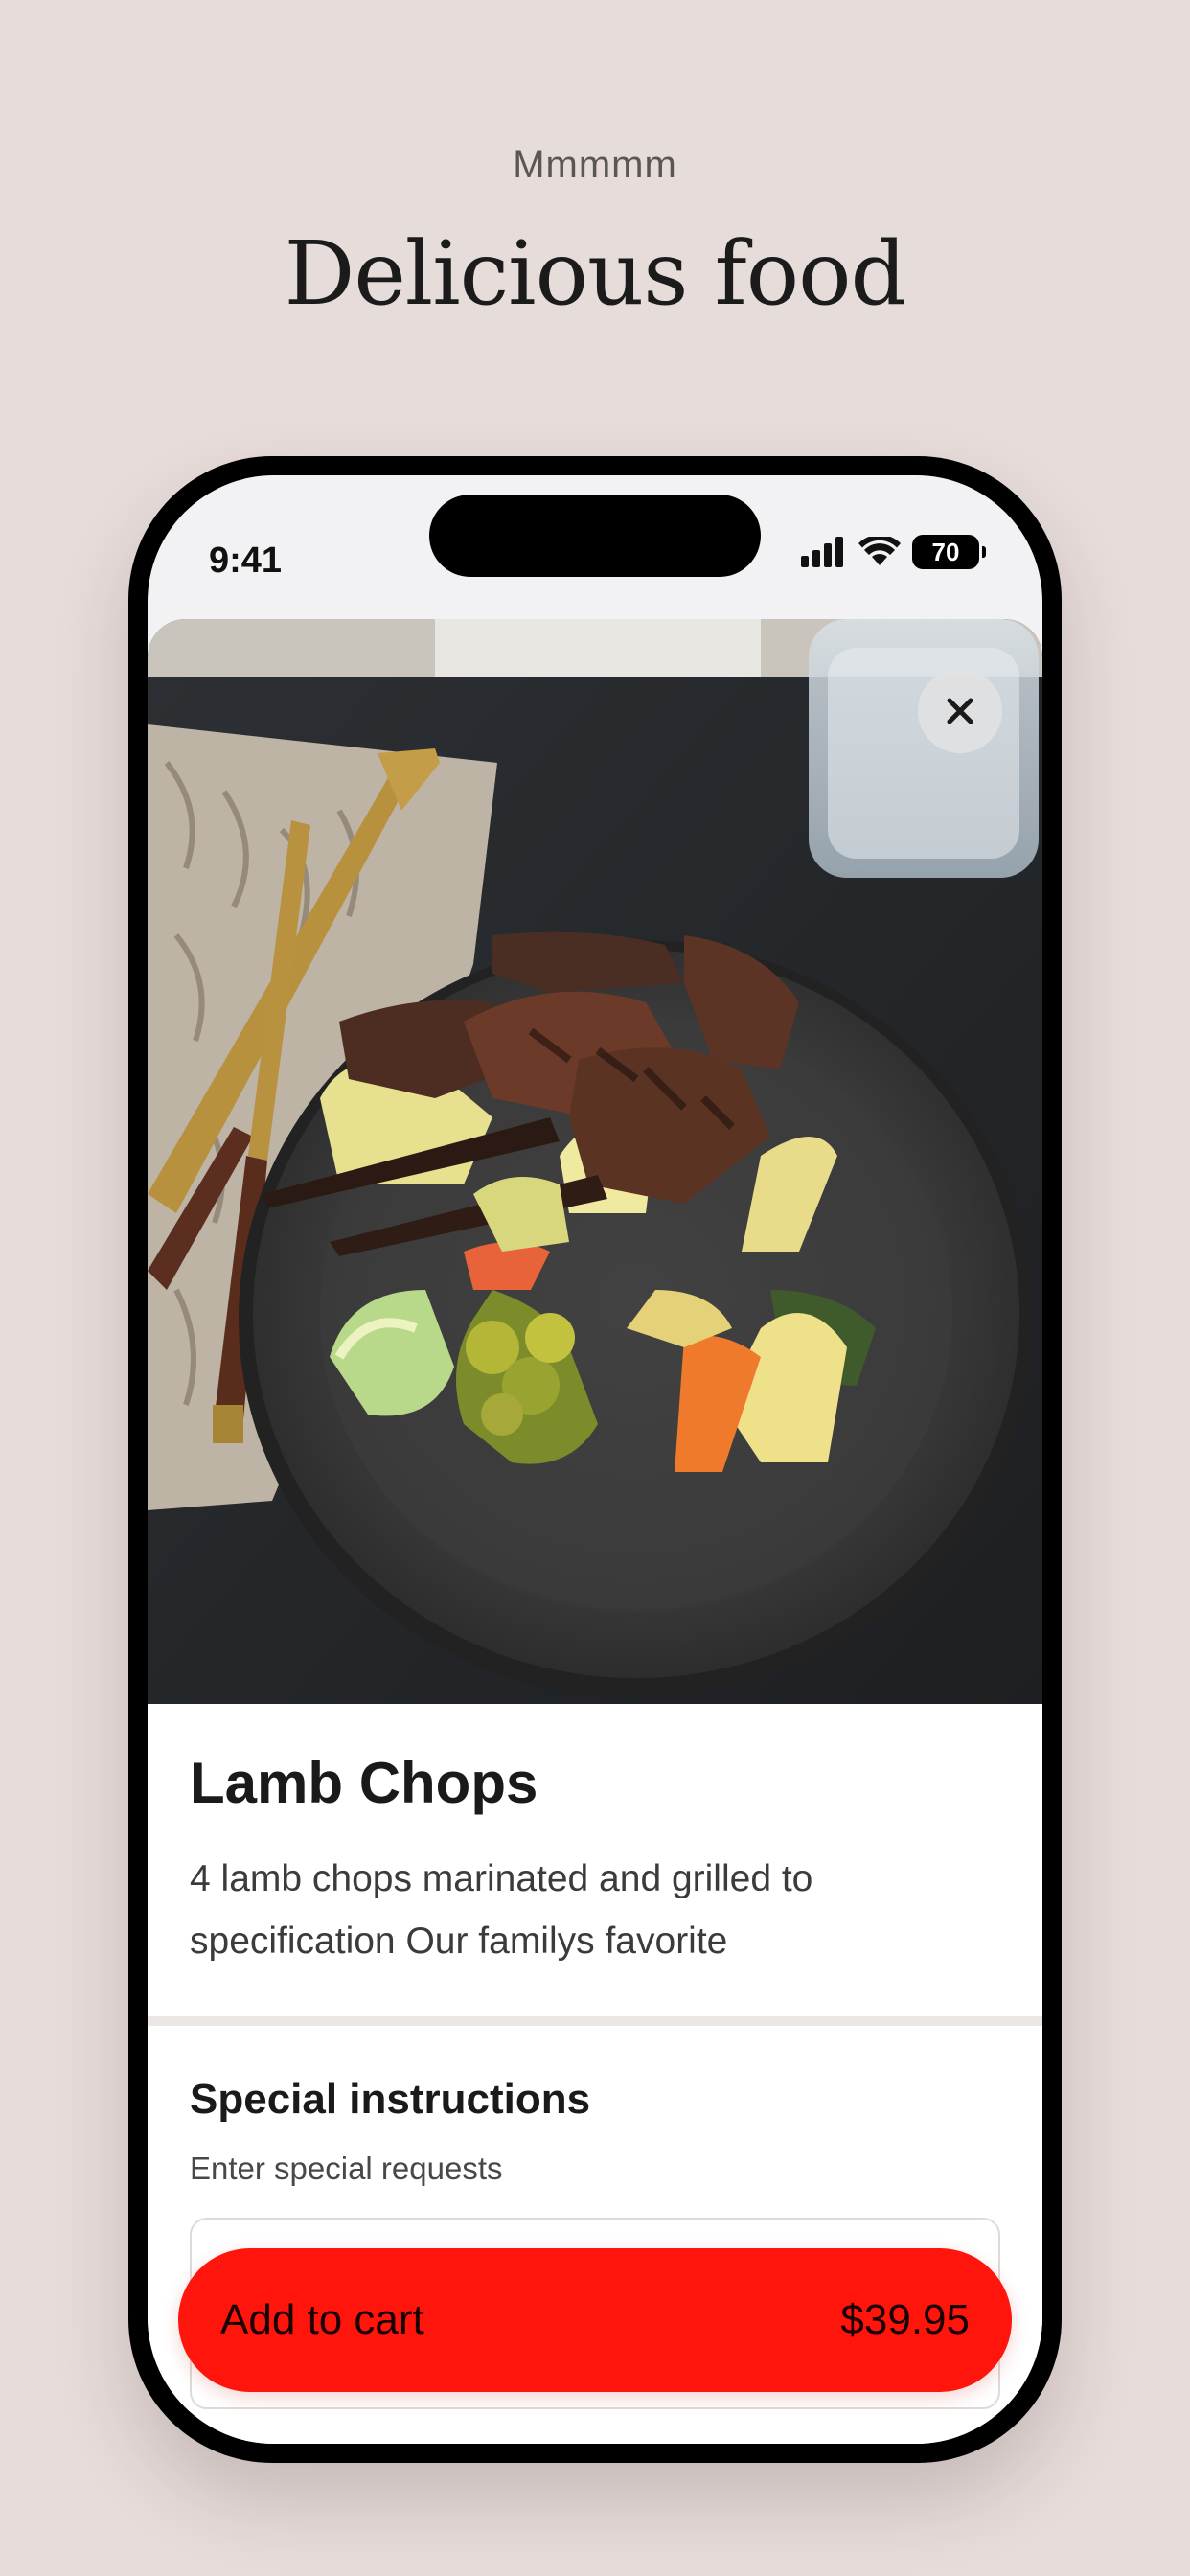 The image size is (1190, 2576). What do you see at coordinates (880, 551) in the screenshot?
I see `wifi-icon` at bounding box center [880, 551].